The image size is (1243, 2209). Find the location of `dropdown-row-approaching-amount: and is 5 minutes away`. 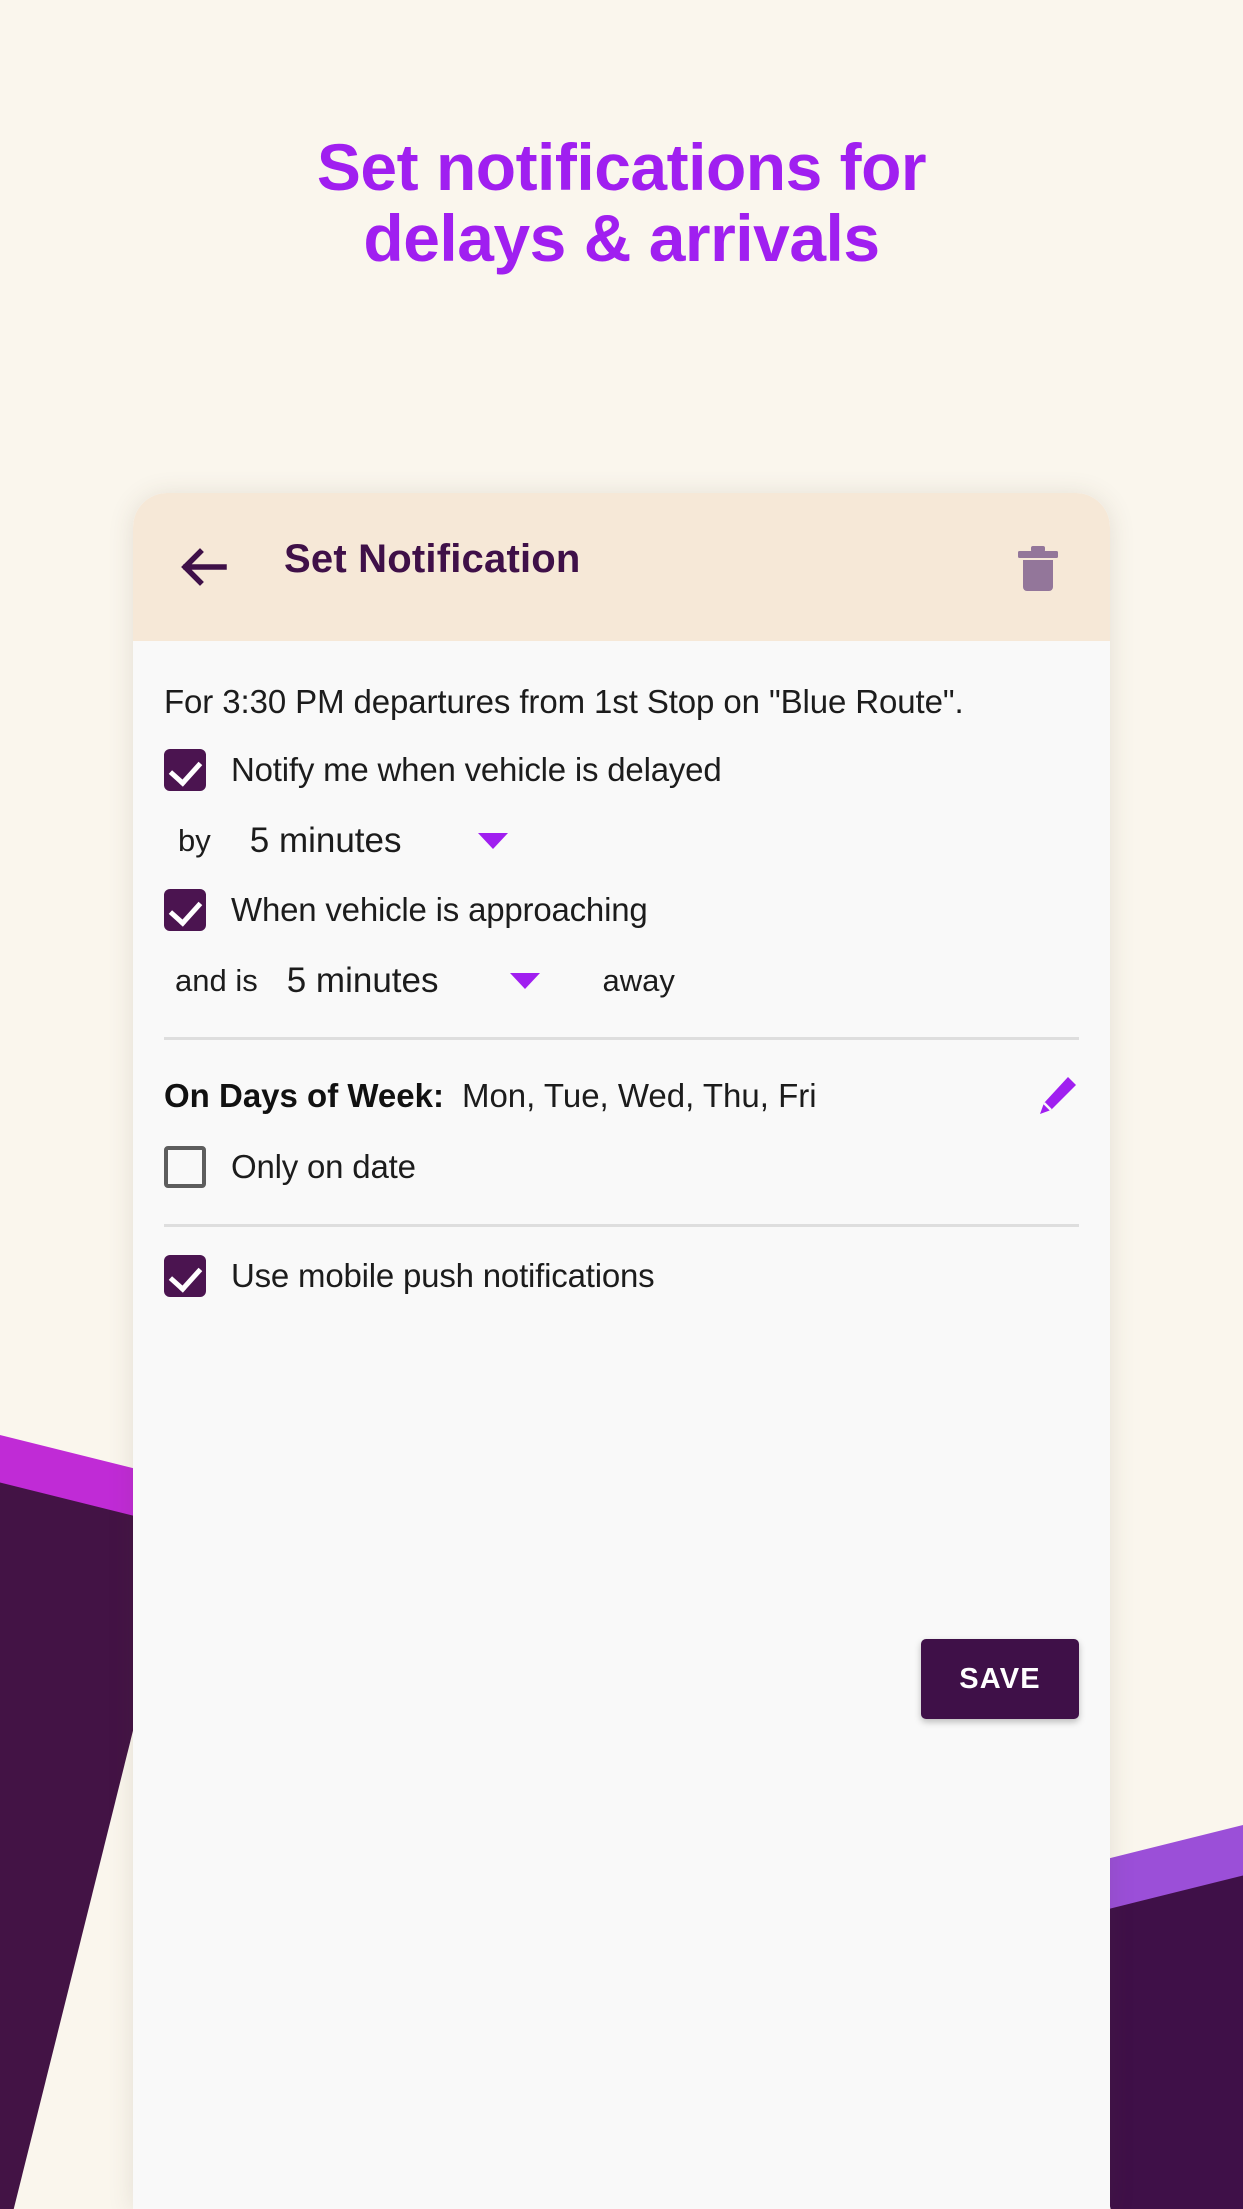

dropdown-row-approaching-amount: and is 5 minutes away is located at coordinates (621, 981).